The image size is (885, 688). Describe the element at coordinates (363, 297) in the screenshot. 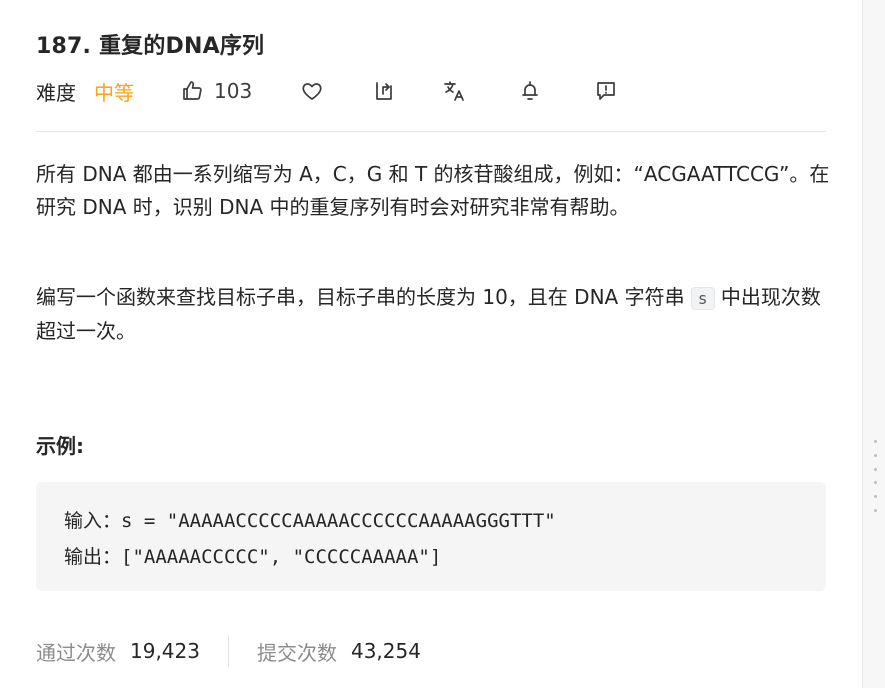

I see `description-text: 编写一个函数来查找目标子串，目标子串的长度为 10，且在 DNA 字符串` at that location.